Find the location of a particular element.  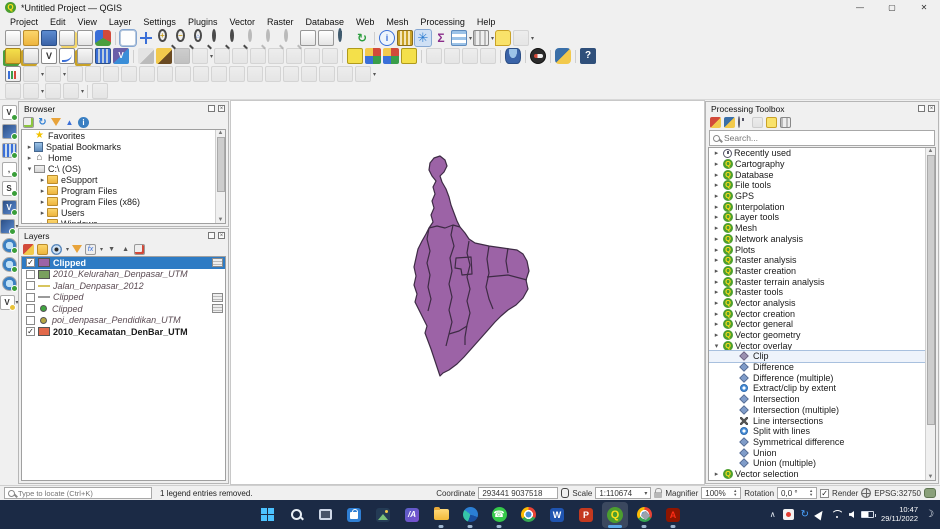

trim-extend-button is located at coordinates (363, 74).